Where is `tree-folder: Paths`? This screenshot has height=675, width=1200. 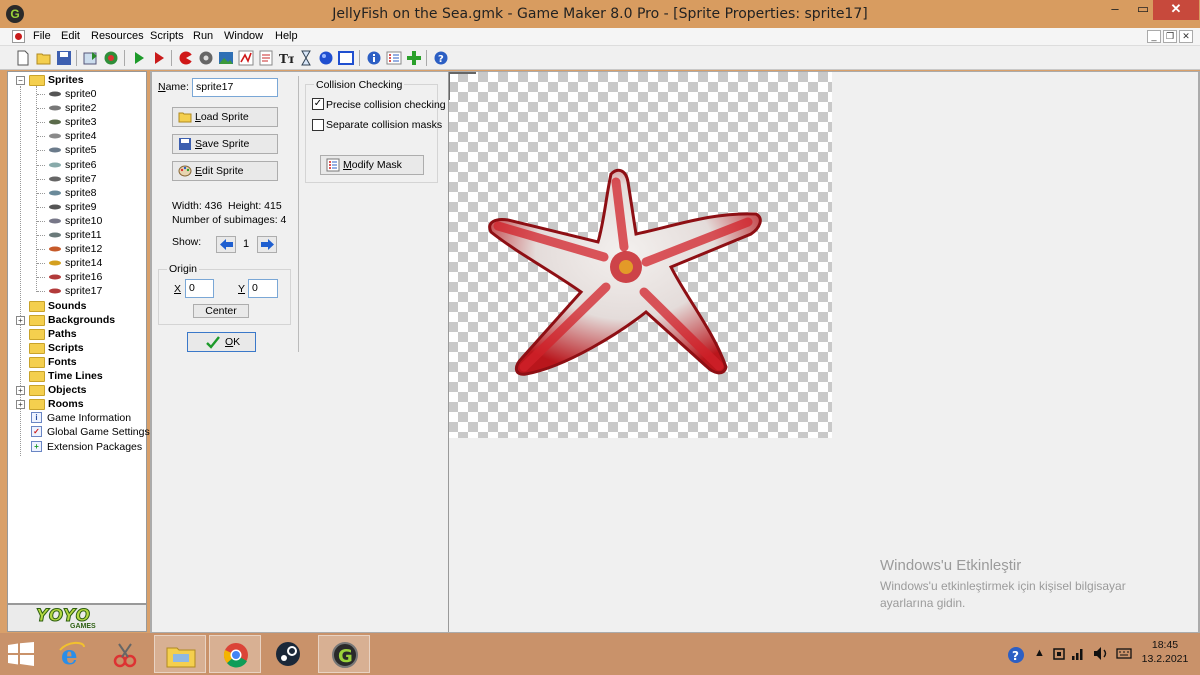 tree-folder: Paths is located at coordinates (62, 334).